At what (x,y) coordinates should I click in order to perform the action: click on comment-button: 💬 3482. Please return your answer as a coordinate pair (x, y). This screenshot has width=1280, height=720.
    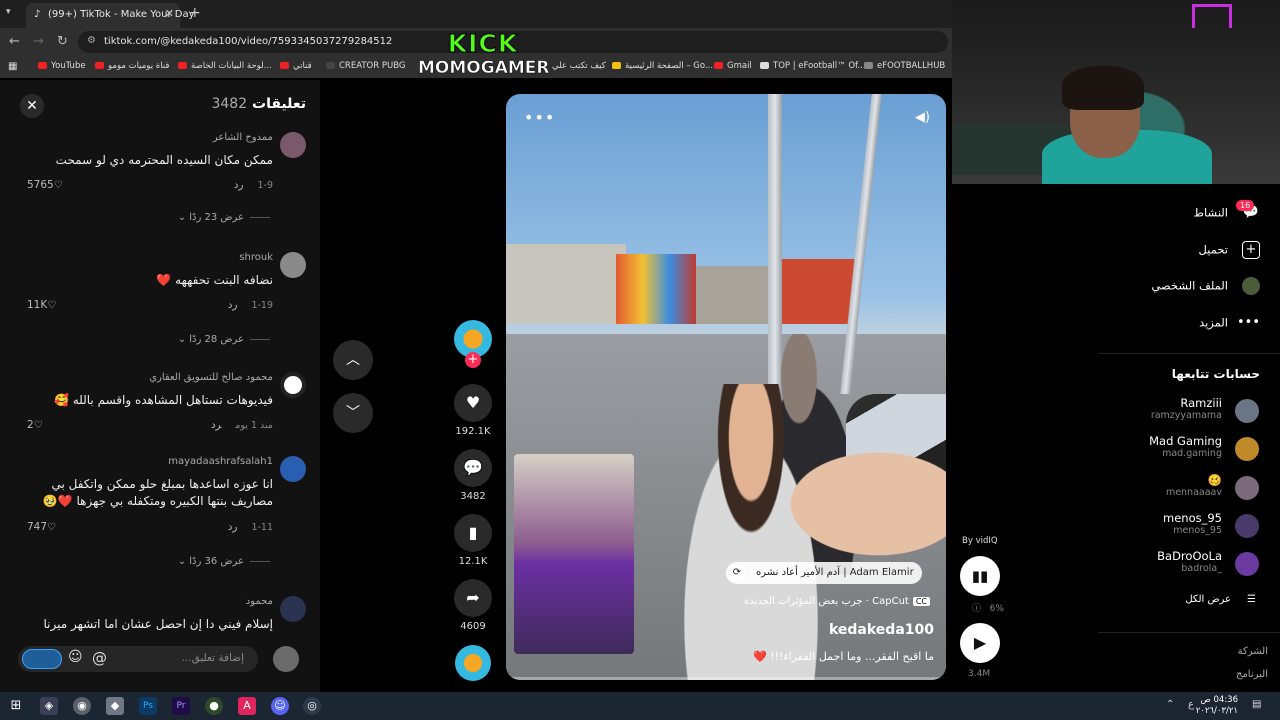
    Looking at the image, I should click on (473, 475).